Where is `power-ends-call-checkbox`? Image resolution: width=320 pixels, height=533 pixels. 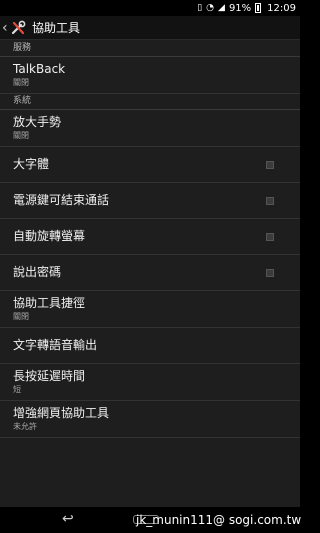 power-ends-call-checkbox is located at coordinates (270, 200).